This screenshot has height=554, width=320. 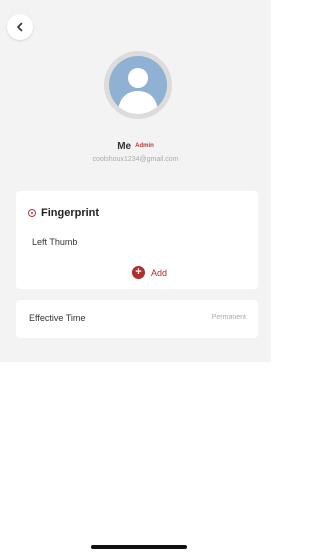 I want to click on add-fingerprint-button: + Add, so click(x=149, y=272).